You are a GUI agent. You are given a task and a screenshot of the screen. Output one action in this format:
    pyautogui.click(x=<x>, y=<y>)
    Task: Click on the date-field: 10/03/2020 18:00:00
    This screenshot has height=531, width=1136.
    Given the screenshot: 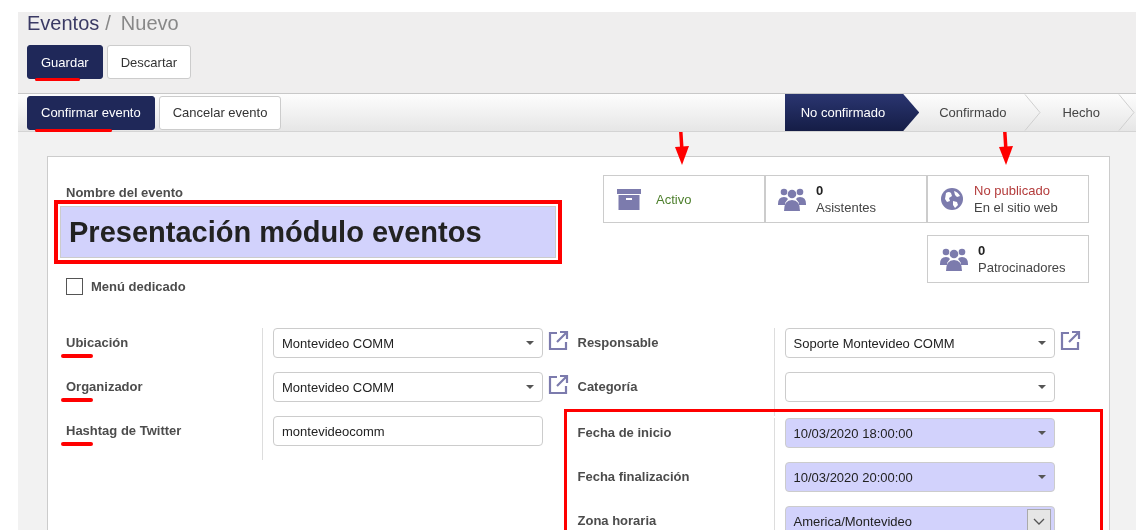 What is the action you would take?
    pyautogui.click(x=919, y=433)
    